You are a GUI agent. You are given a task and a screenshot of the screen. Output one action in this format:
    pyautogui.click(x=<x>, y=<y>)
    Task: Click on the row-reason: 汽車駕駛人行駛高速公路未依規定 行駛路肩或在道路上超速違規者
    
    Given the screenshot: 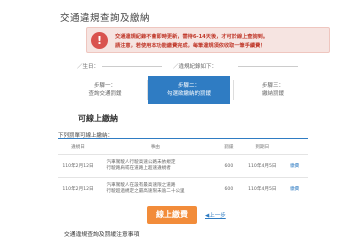 What is the action you would take?
    pyautogui.click(x=155, y=166)
    